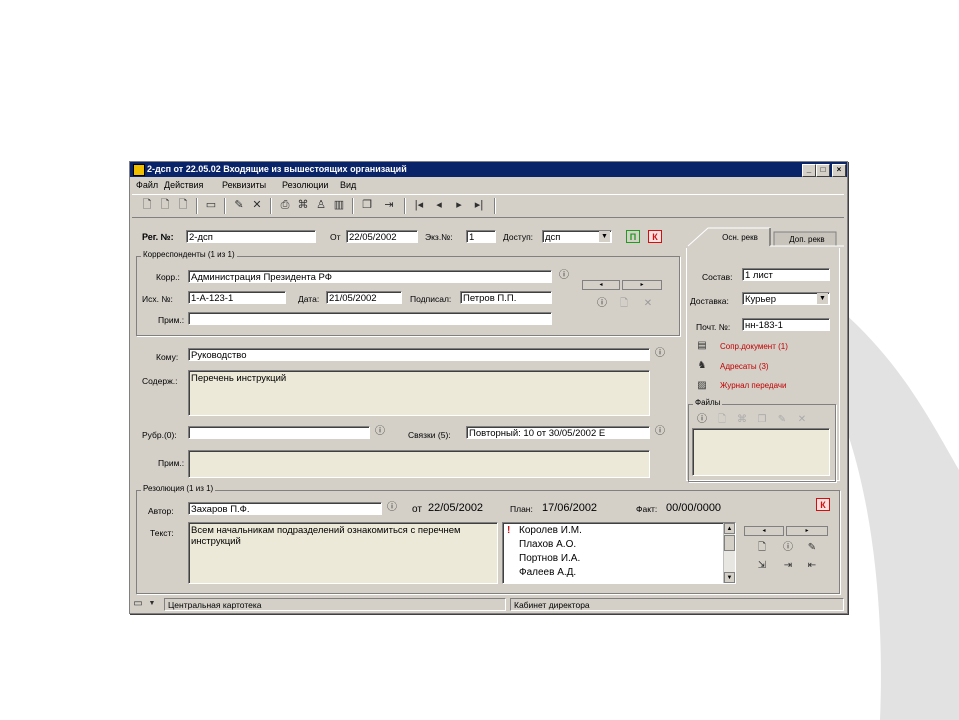 This screenshot has height=720, width=959. What do you see at coordinates (251, 236) in the screenshot?
I see `reg-number-field: 2-дсп` at bounding box center [251, 236].